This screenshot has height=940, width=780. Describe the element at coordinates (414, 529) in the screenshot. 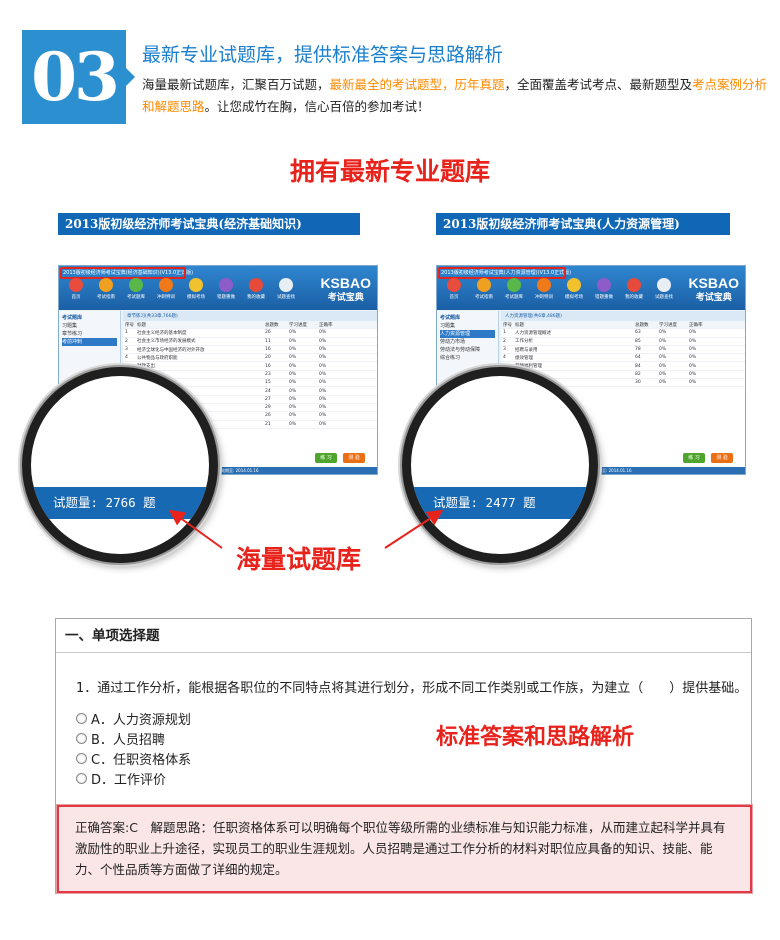

I see `arrow-right` at that location.